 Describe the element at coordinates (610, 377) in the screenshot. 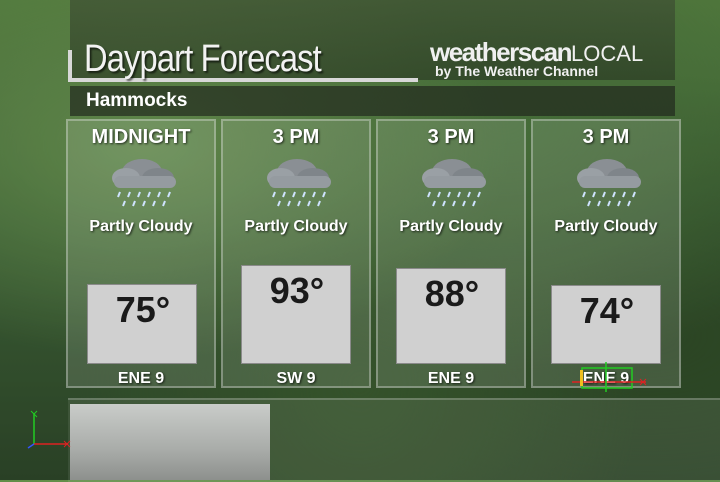

I see `transform-gizmo-icon` at that location.